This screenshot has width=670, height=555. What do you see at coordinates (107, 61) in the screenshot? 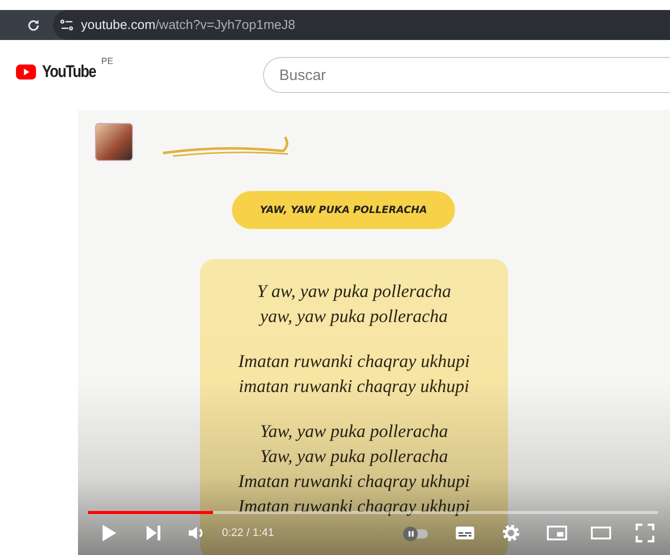
I see `country-code: PE` at bounding box center [107, 61].